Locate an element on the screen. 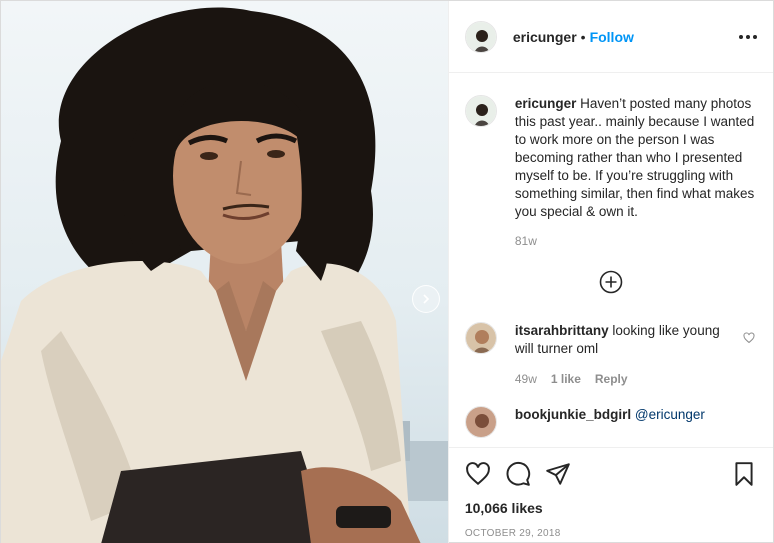  comment-time: 49w is located at coordinates (526, 379).